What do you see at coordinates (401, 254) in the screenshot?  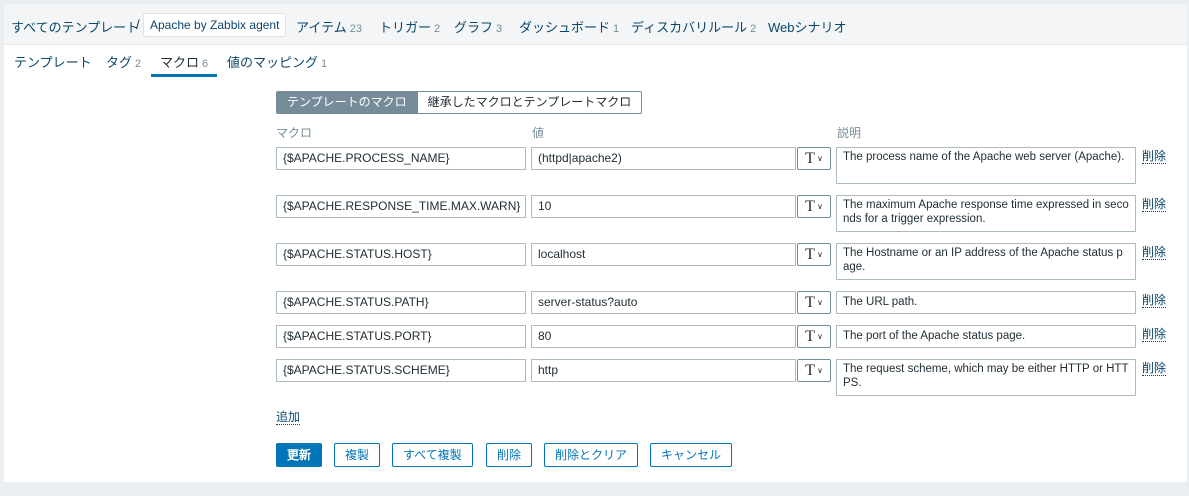 I see `macro-name-input: {$APACHE.STATUS.HOST}` at bounding box center [401, 254].